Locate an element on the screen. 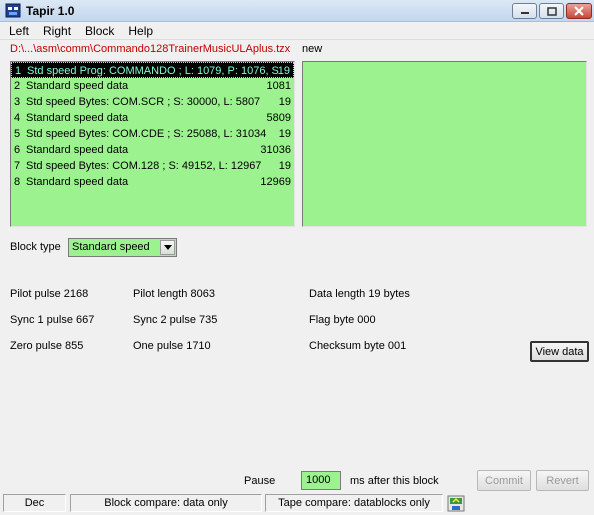 The height and width of the screenshot is (515, 594). block-type-label: Block type is located at coordinates (35, 247).